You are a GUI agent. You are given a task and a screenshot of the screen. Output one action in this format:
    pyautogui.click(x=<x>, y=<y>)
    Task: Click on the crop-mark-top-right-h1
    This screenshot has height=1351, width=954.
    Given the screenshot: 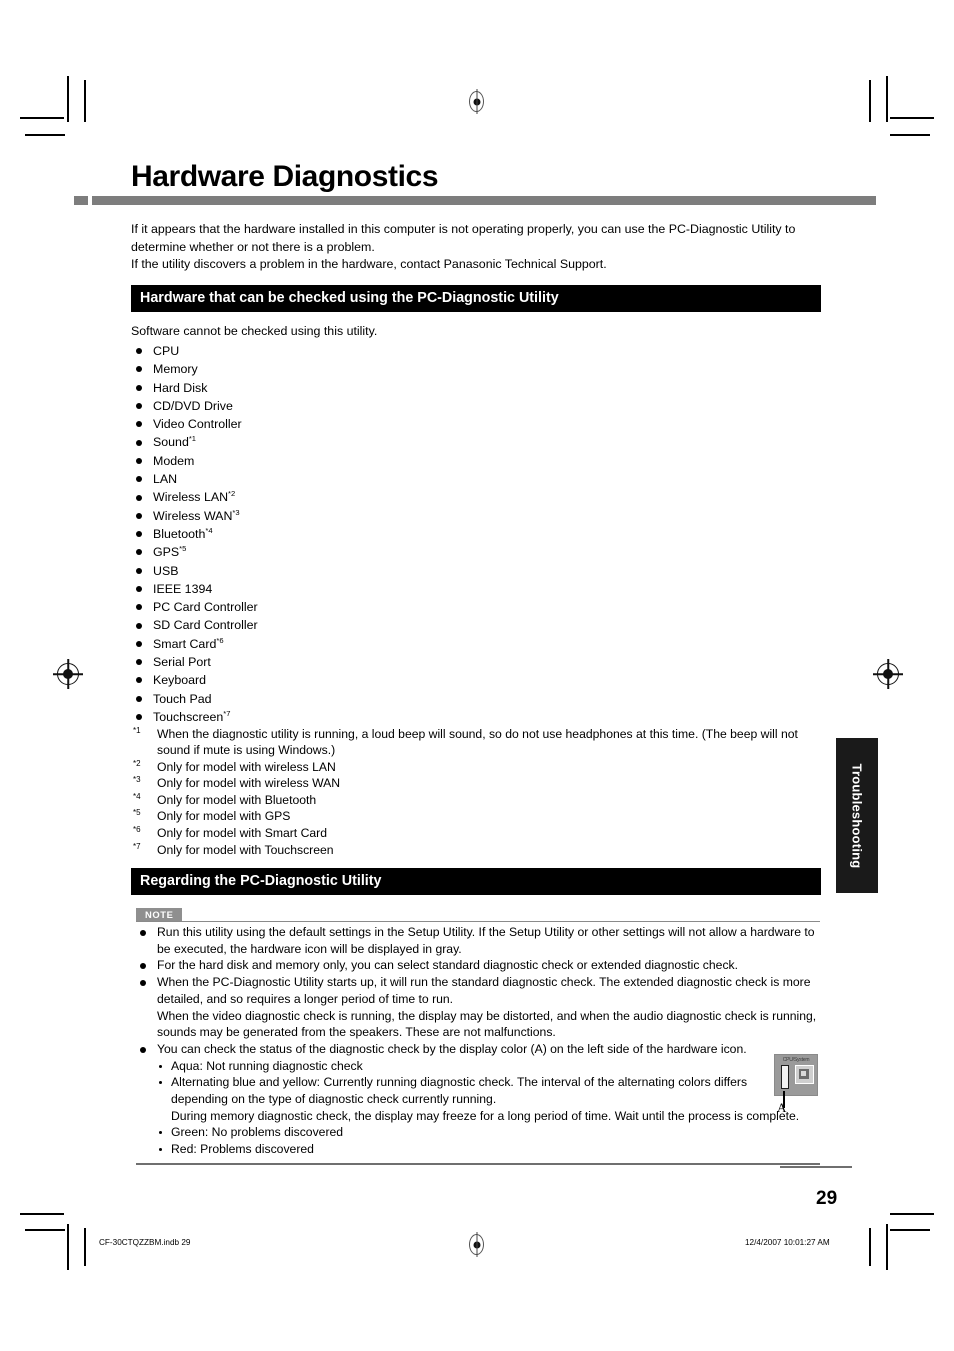 What is the action you would take?
    pyautogui.click(x=912, y=118)
    